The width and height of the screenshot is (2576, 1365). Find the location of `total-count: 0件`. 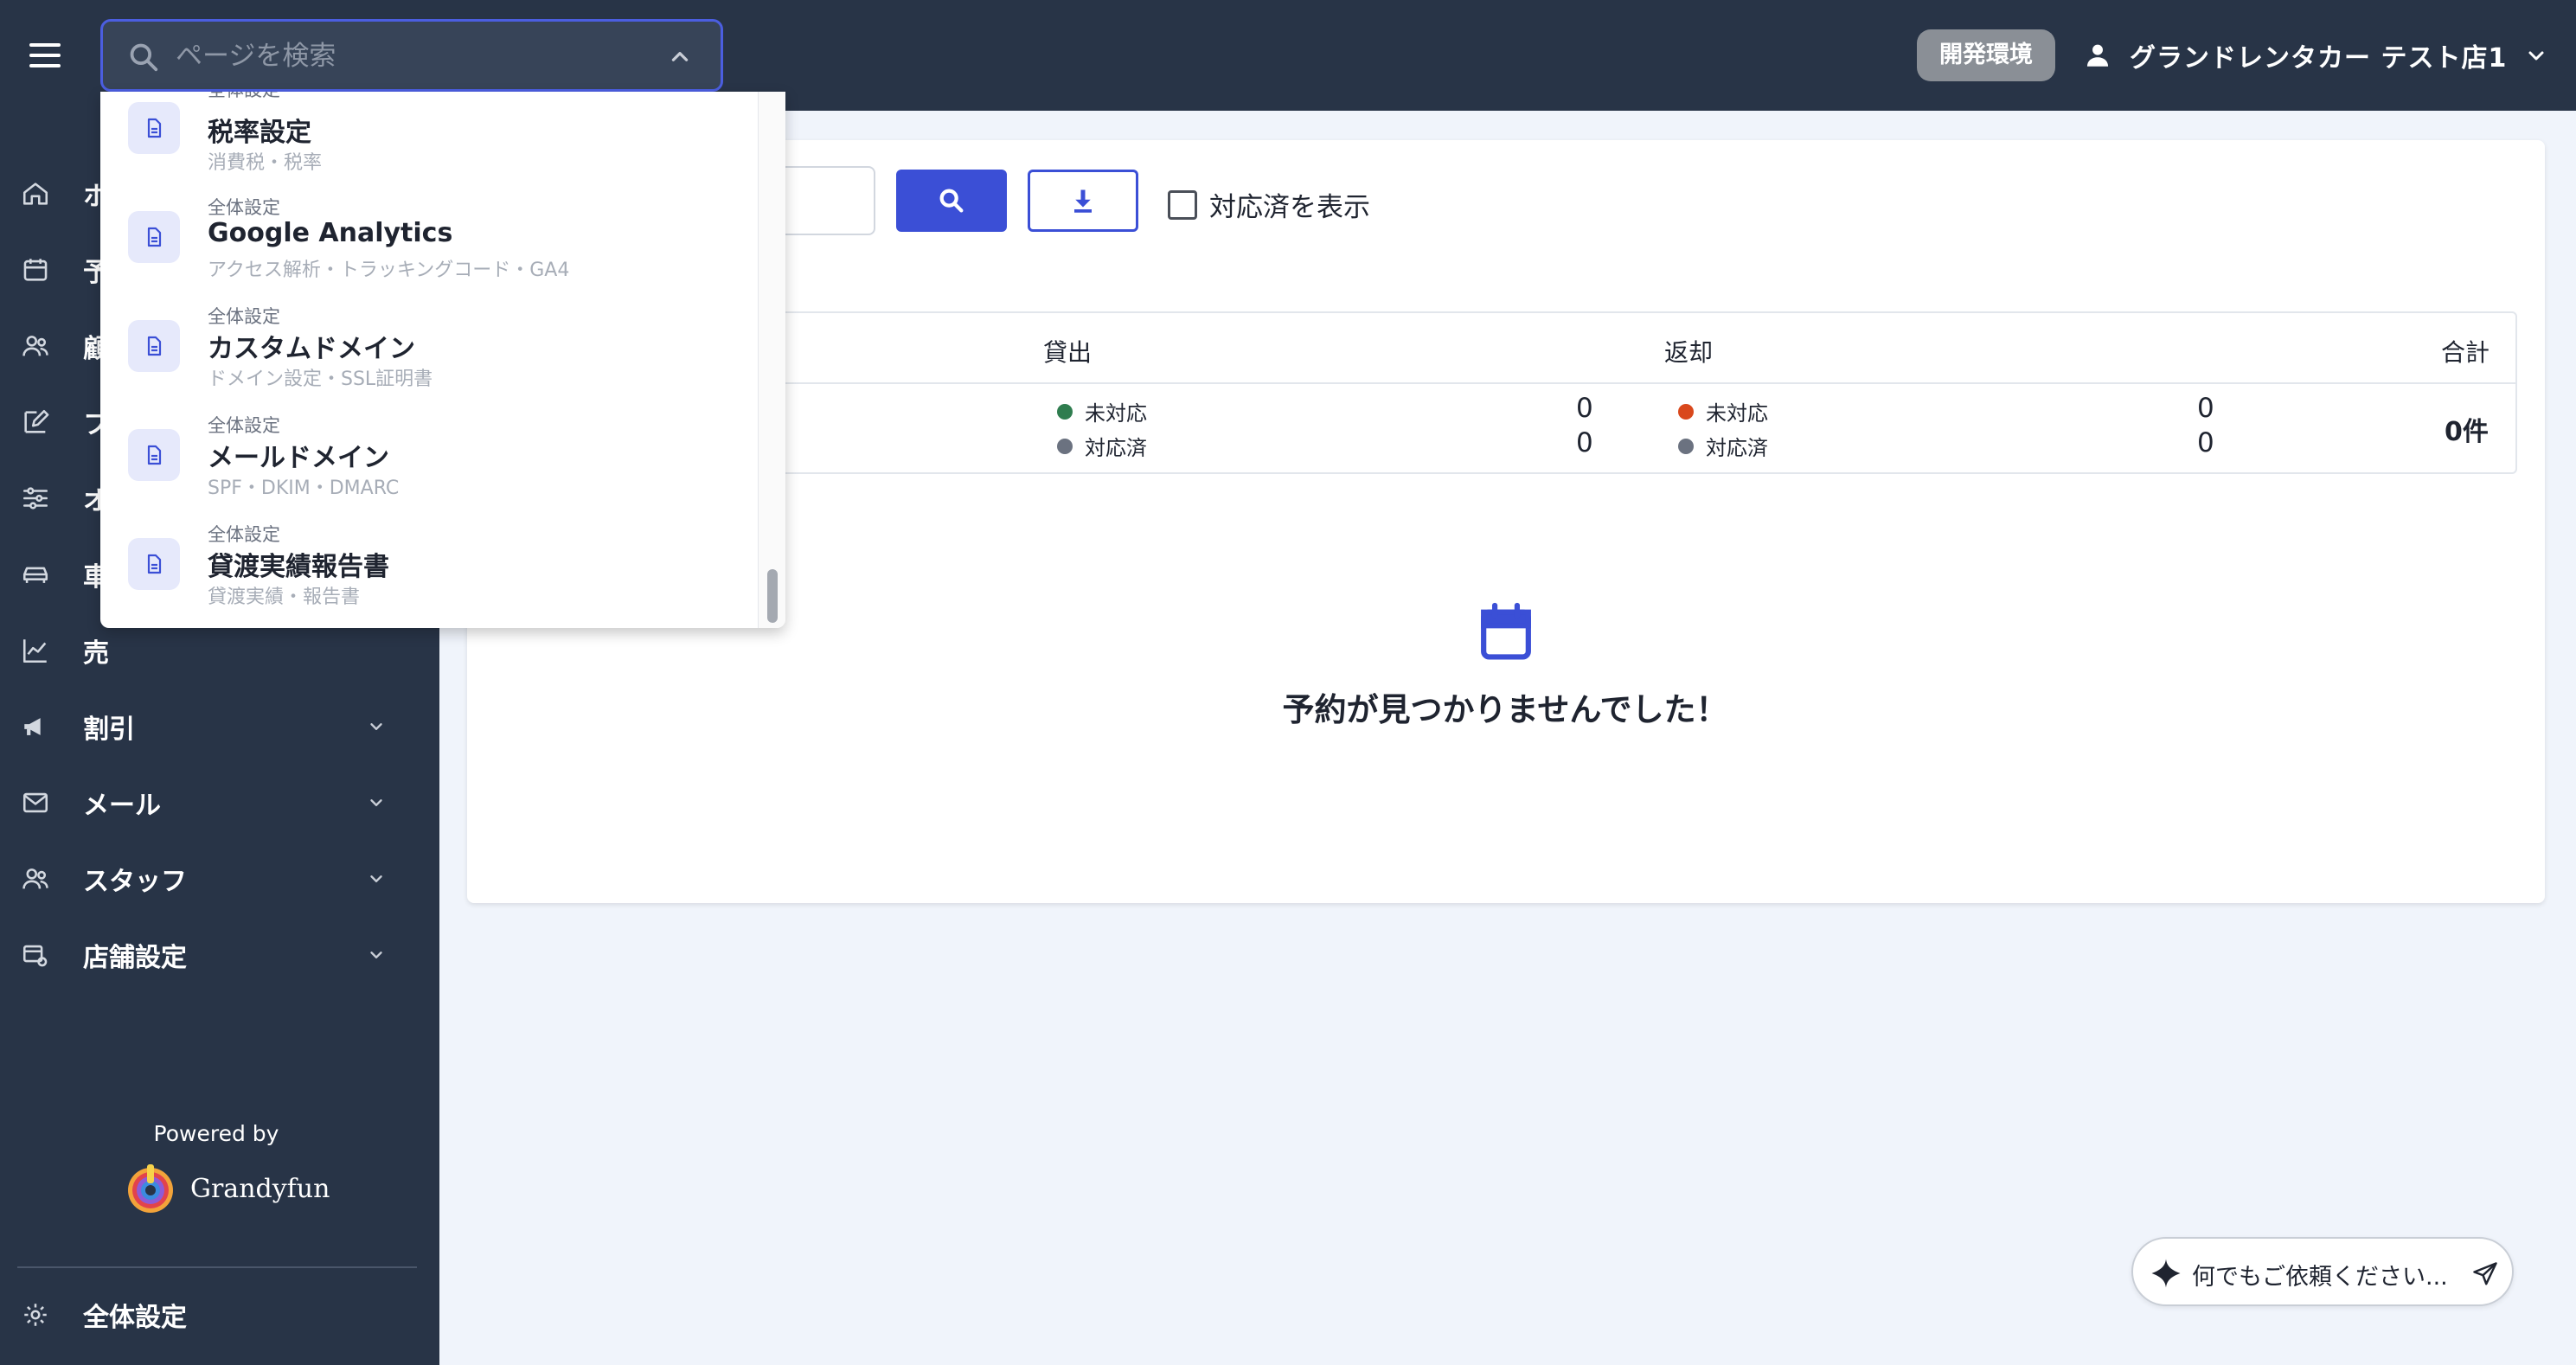

total-count: 0件 is located at coordinates (2467, 432).